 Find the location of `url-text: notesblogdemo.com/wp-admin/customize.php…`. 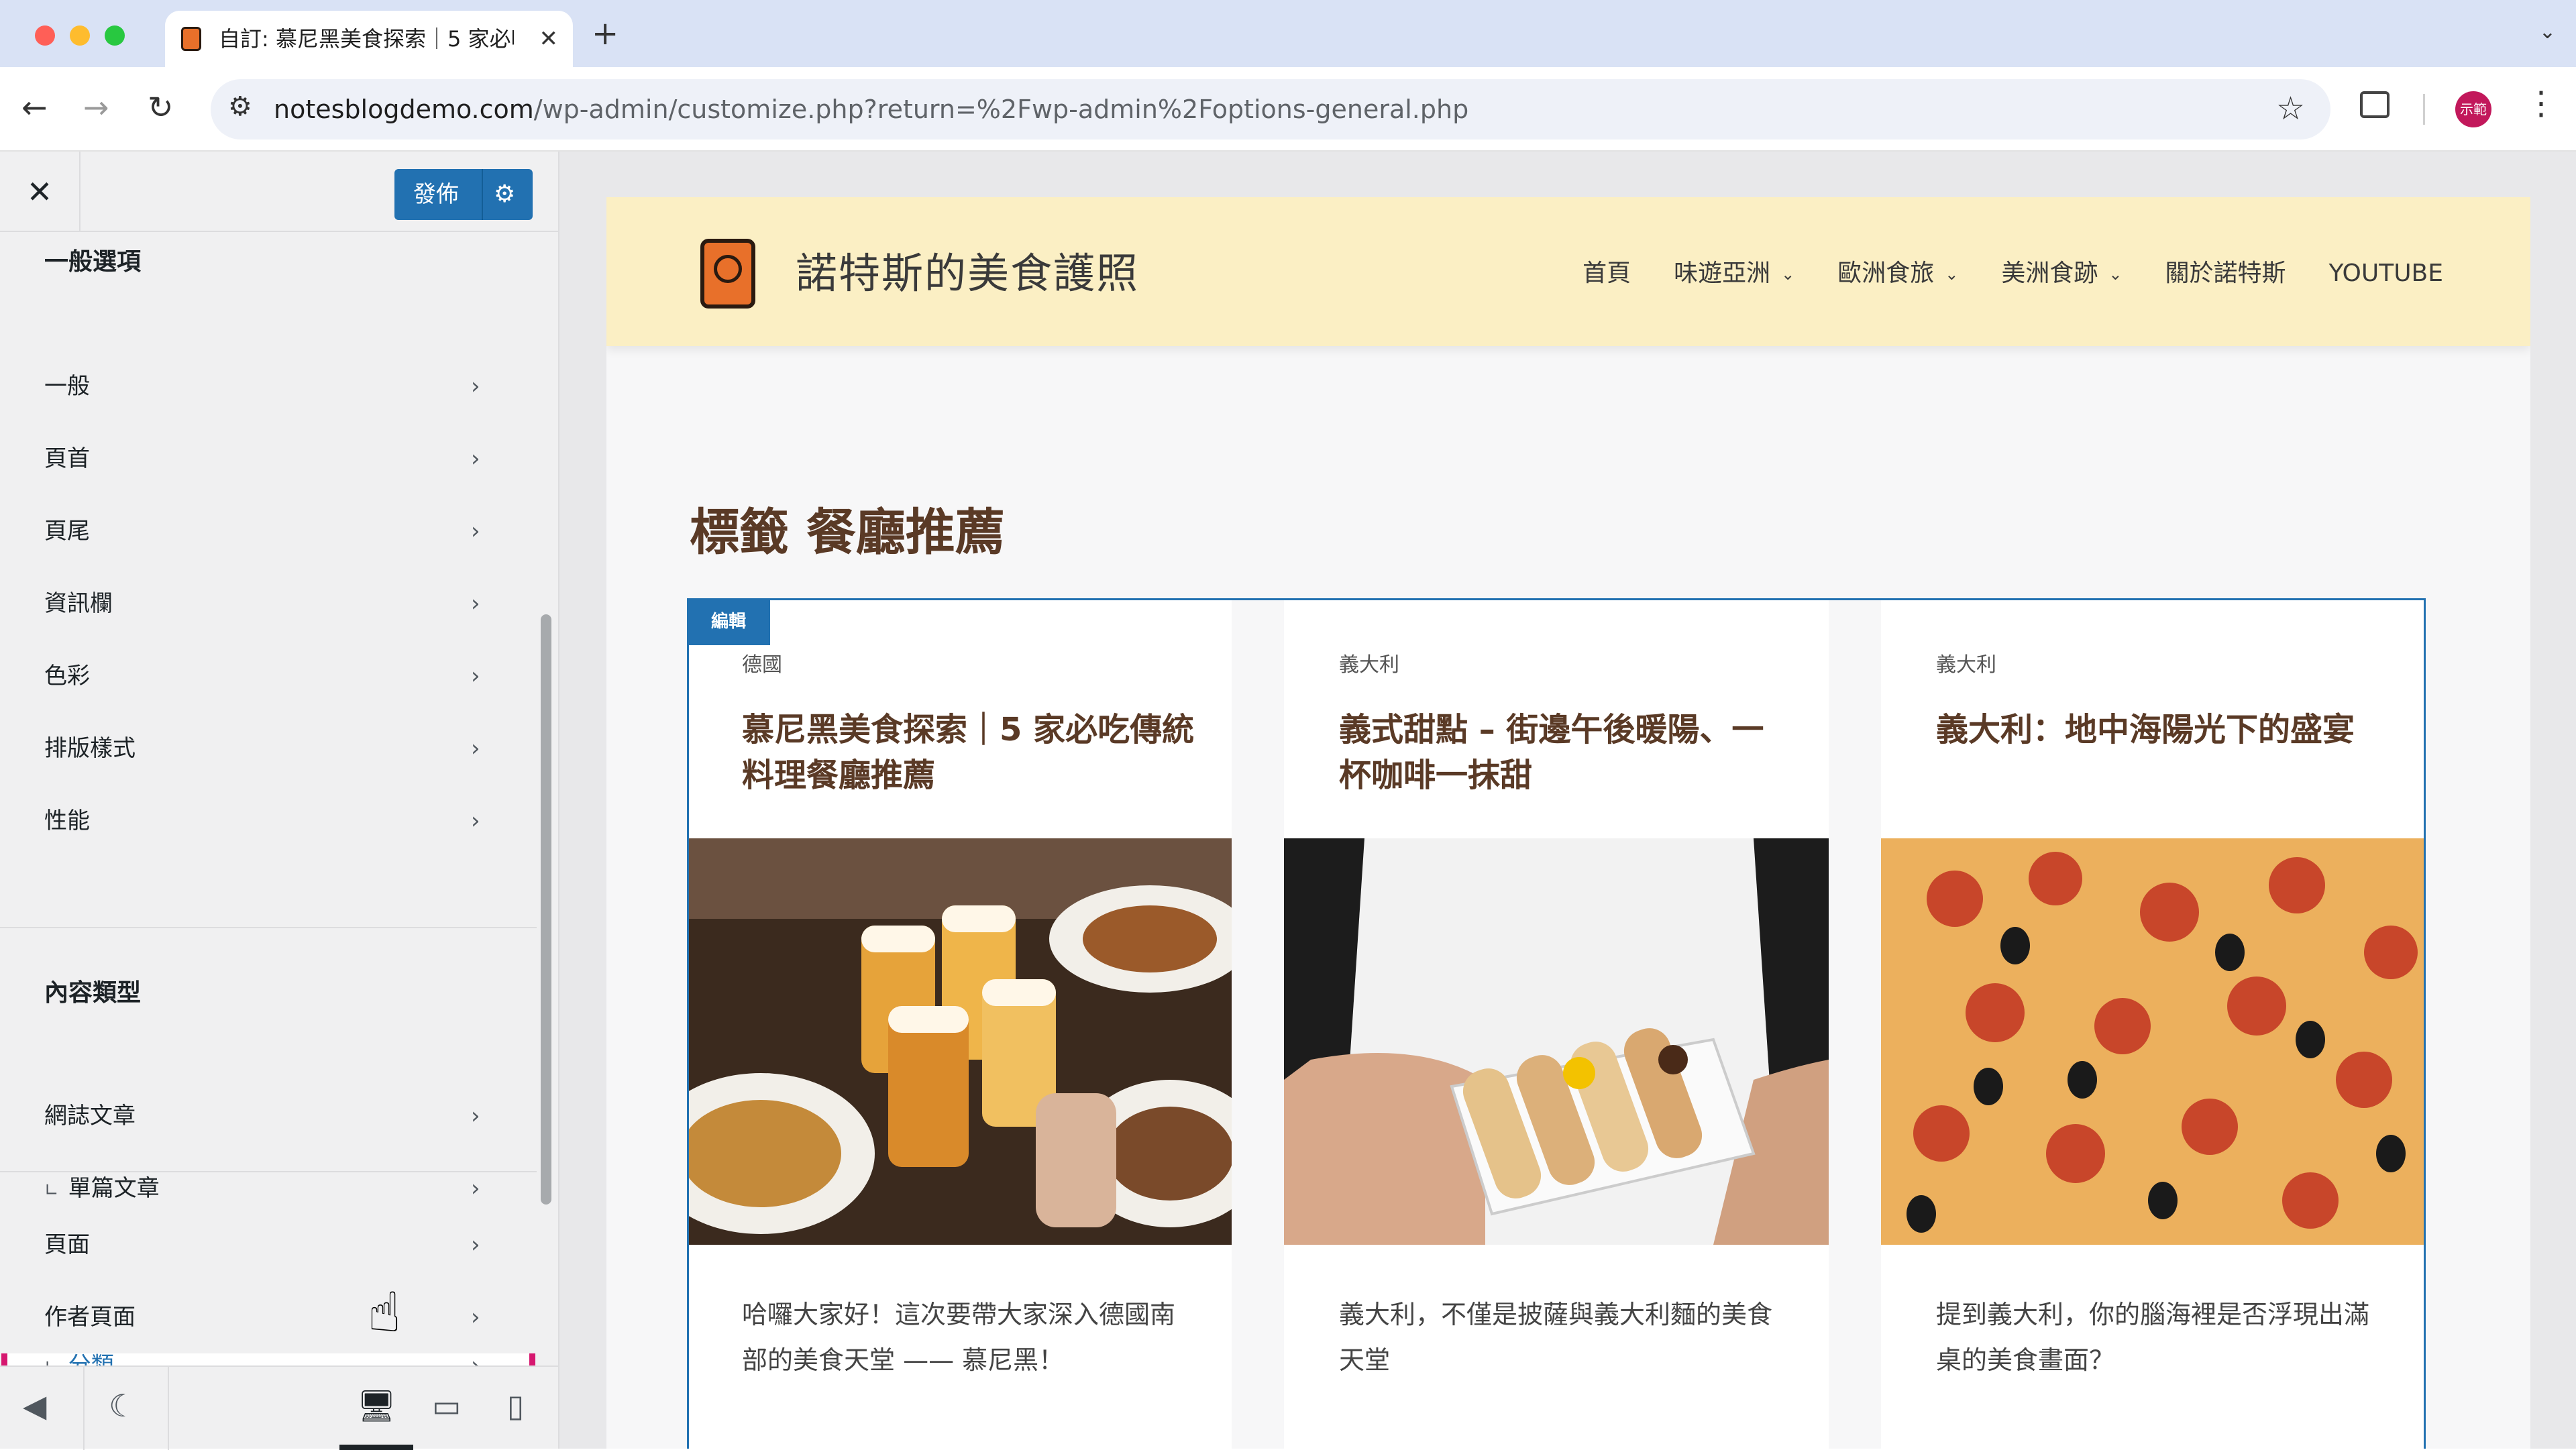

url-text: notesblogdemo.com/wp-admin/customize.php… is located at coordinates (871, 109).